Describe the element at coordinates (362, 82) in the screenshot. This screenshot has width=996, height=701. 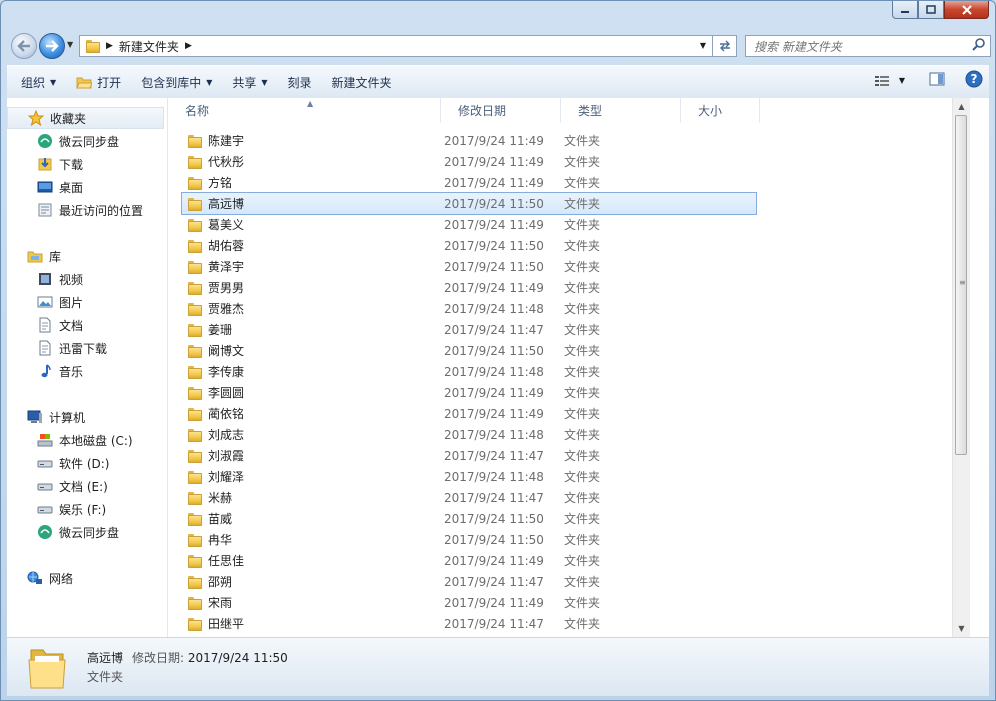
I see `new-folder-button: 新建文件夹` at that location.